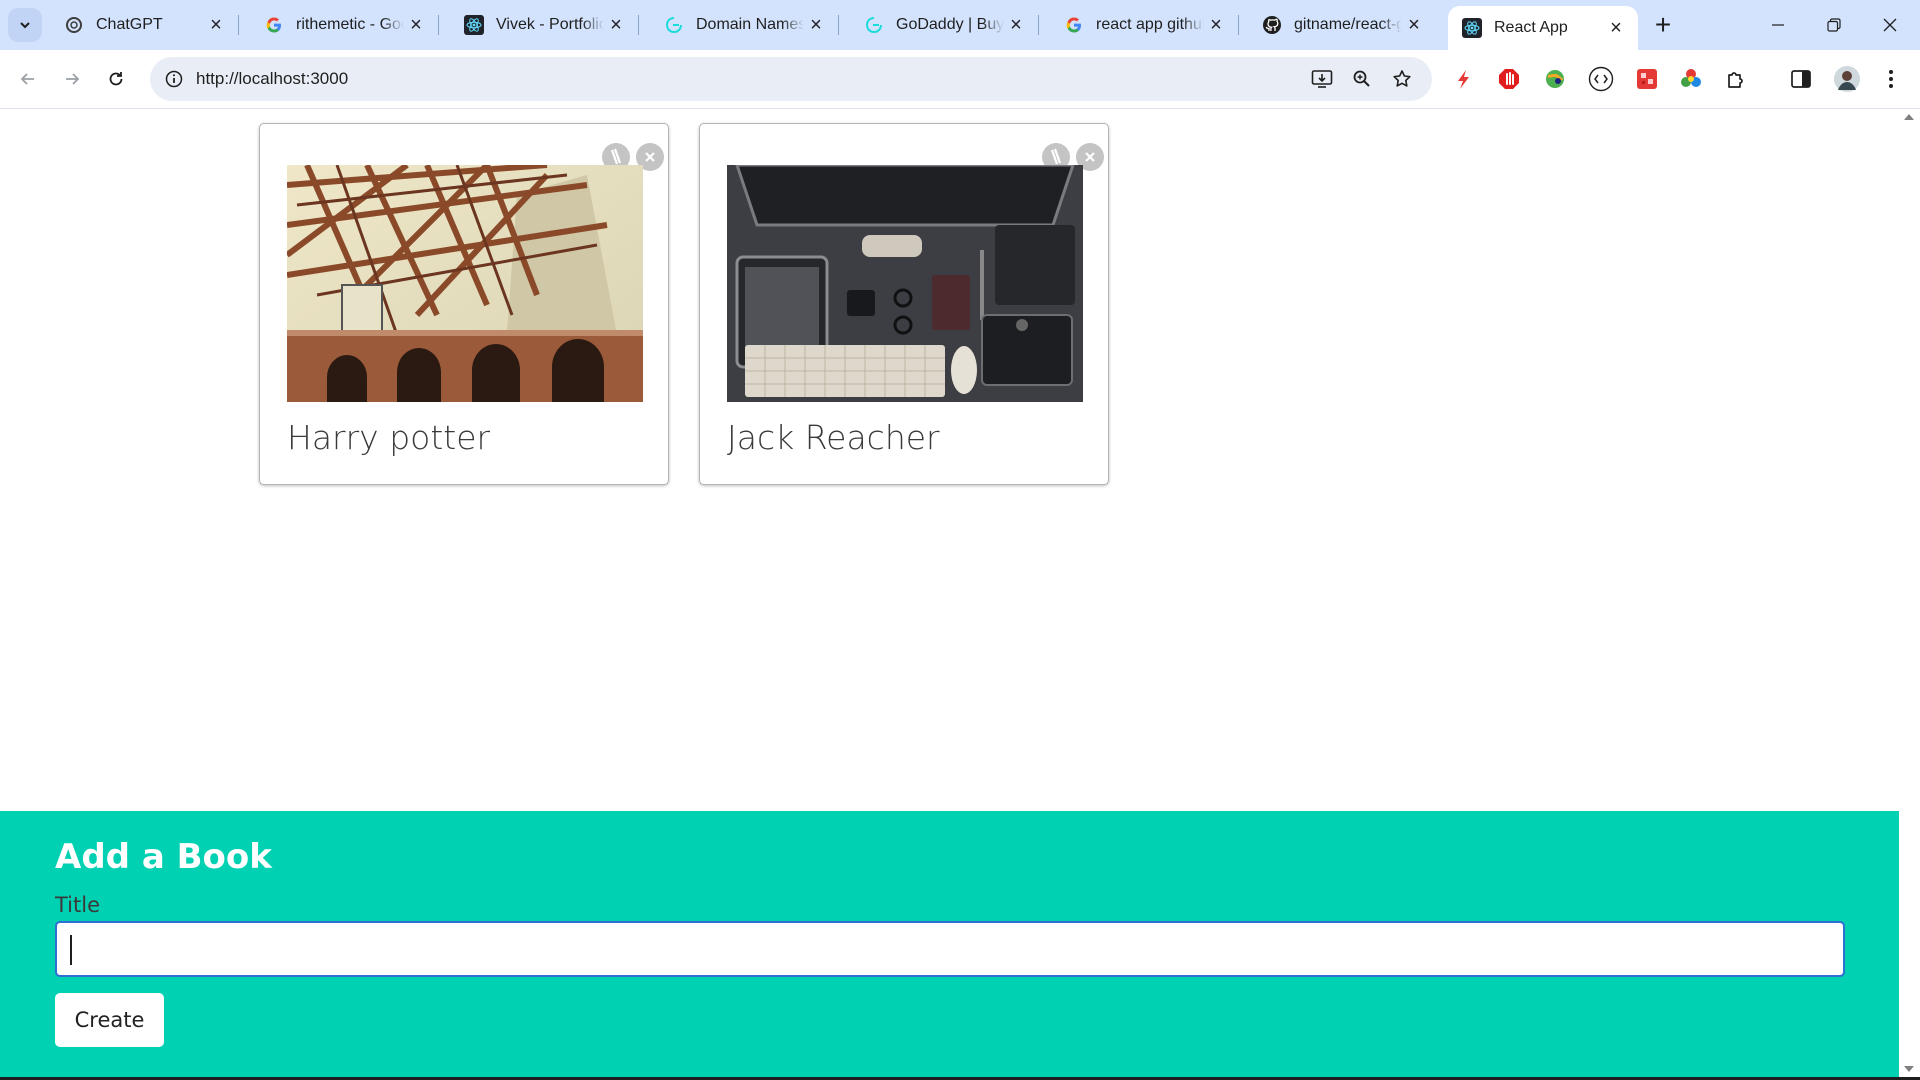 This screenshot has height=1080, width=1920. What do you see at coordinates (950, 949) in the screenshot?
I see `title-input` at bounding box center [950, 949].